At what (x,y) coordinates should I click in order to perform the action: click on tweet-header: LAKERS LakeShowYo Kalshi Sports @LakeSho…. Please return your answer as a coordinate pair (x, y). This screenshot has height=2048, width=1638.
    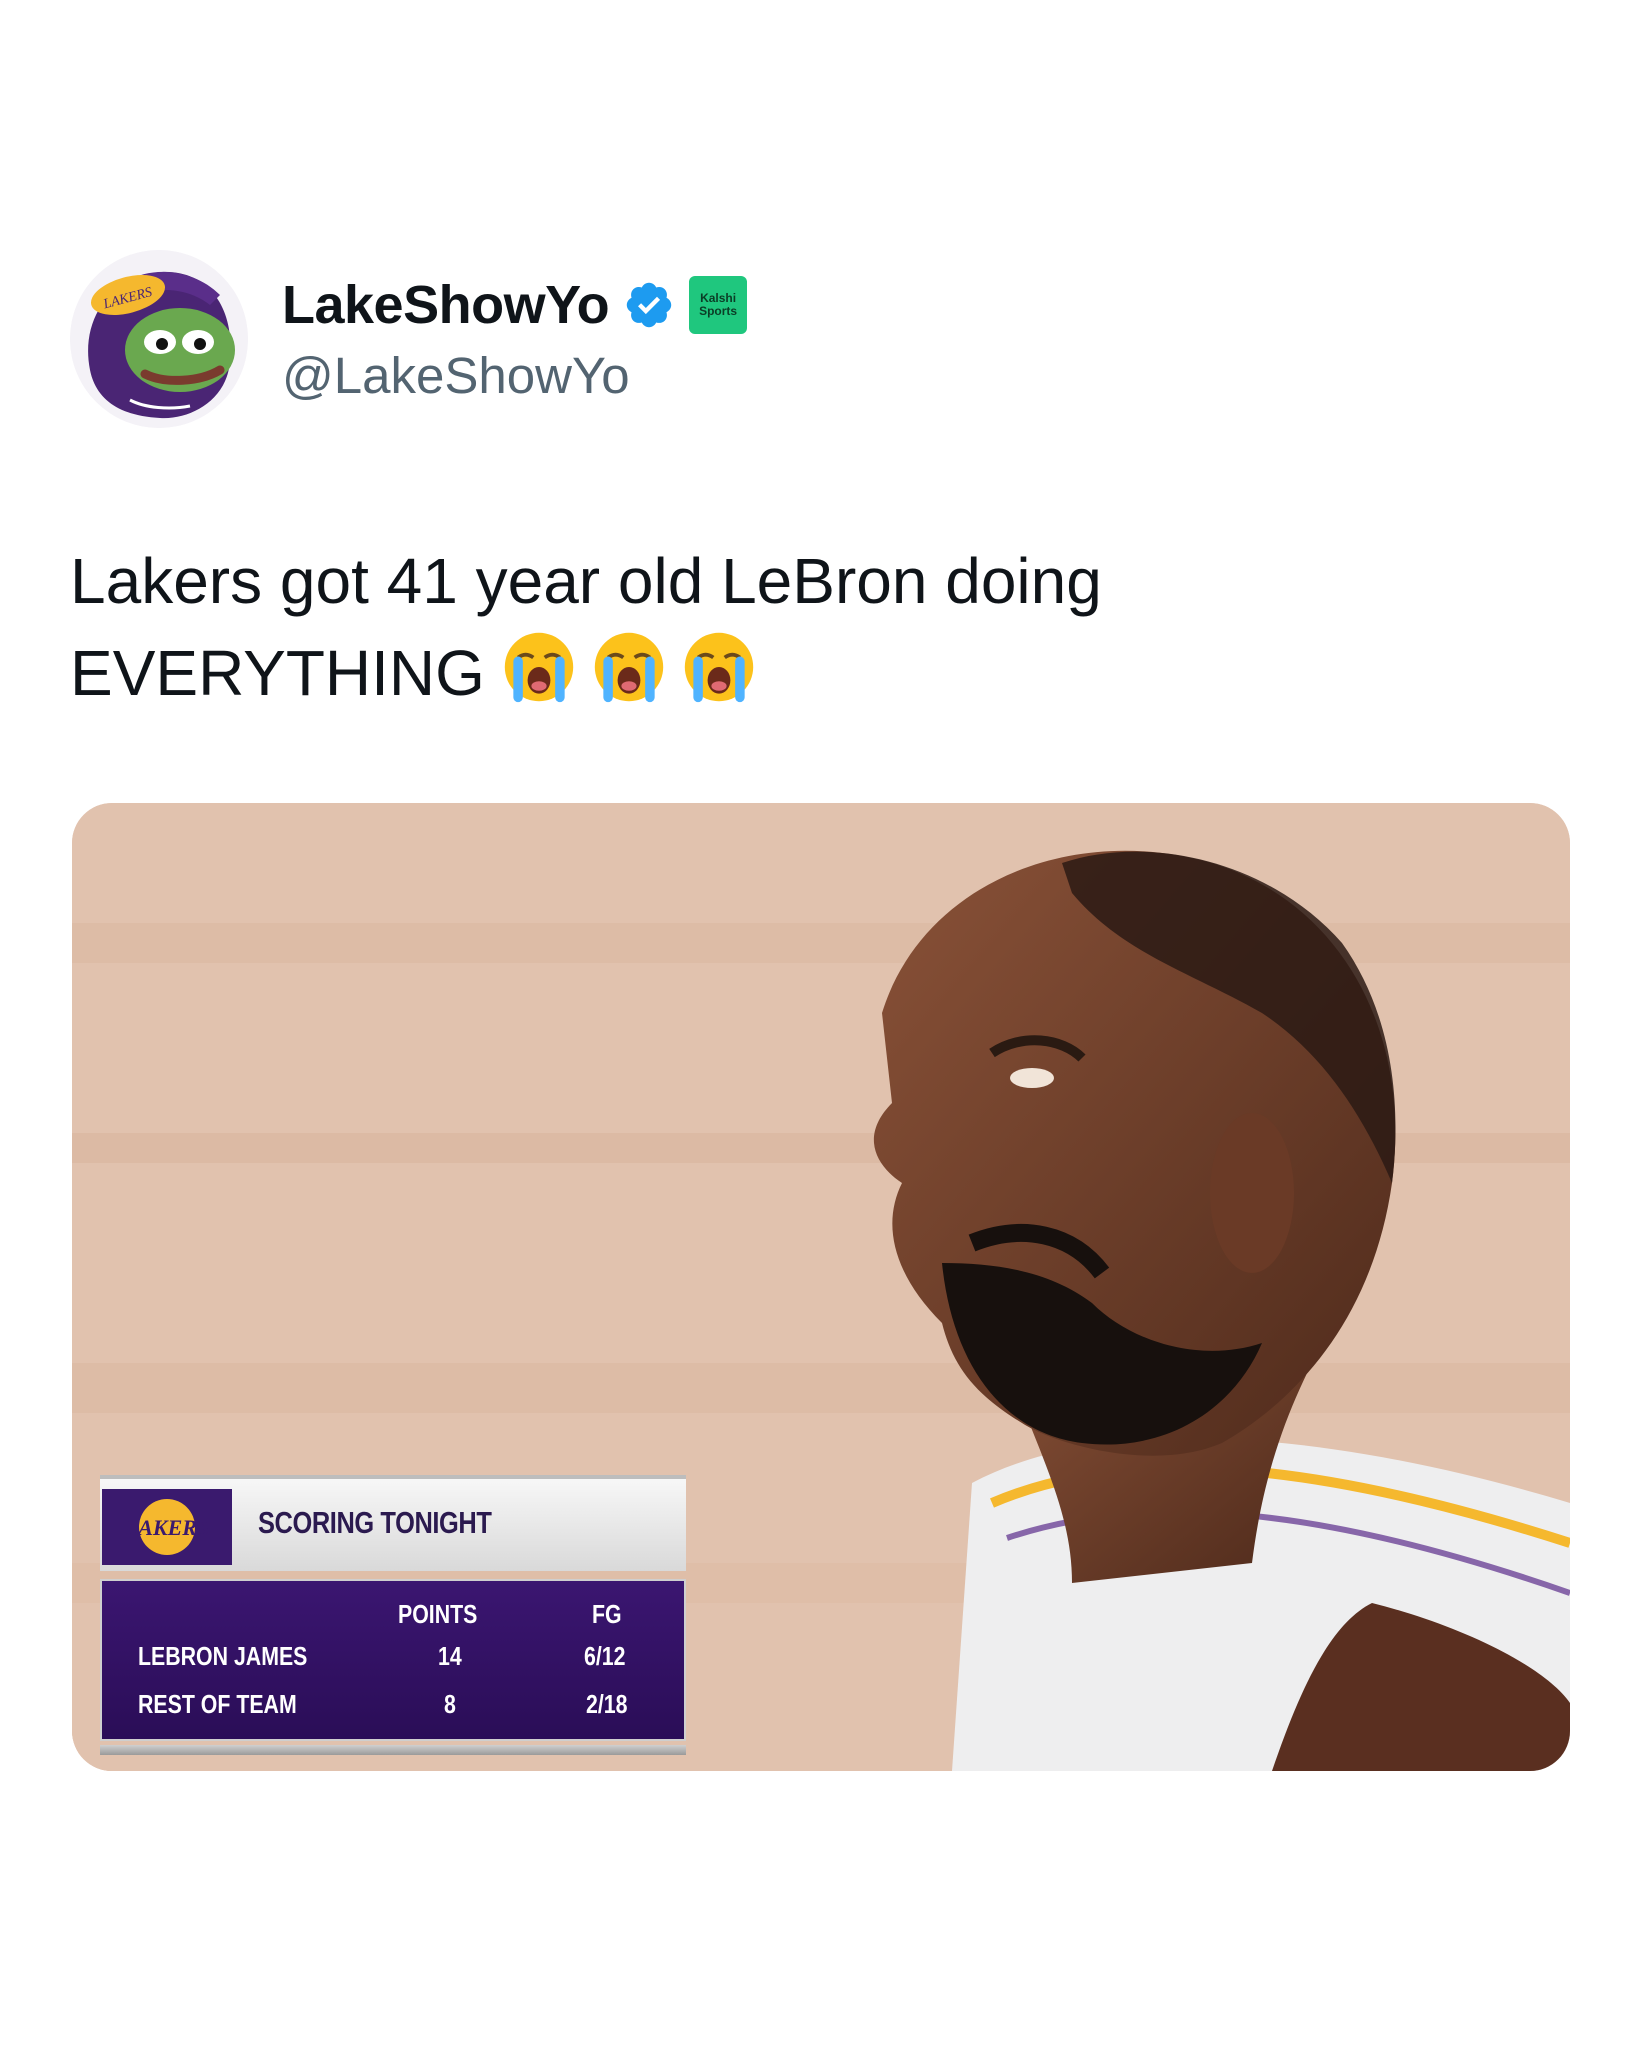
    Looking at the image, I should click on (620, 340).